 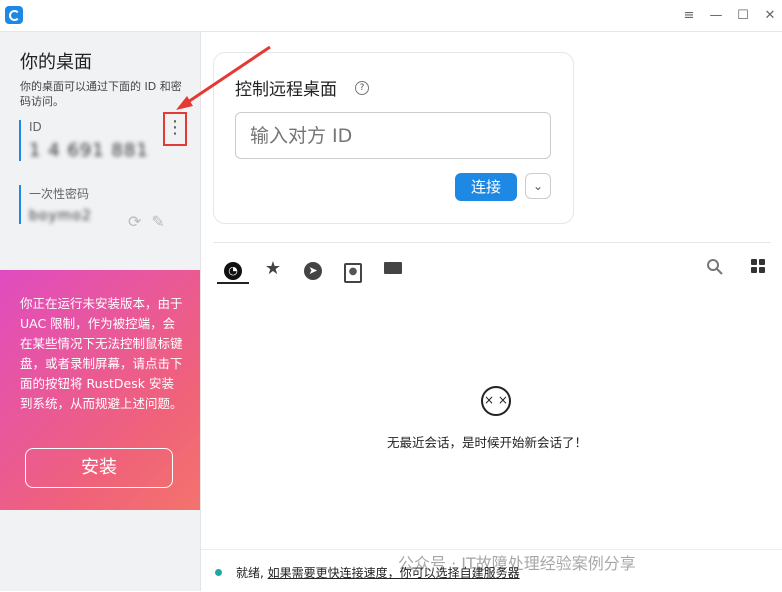 I want to click on more-options-icon: ⋮, so click(x=175, y=129).